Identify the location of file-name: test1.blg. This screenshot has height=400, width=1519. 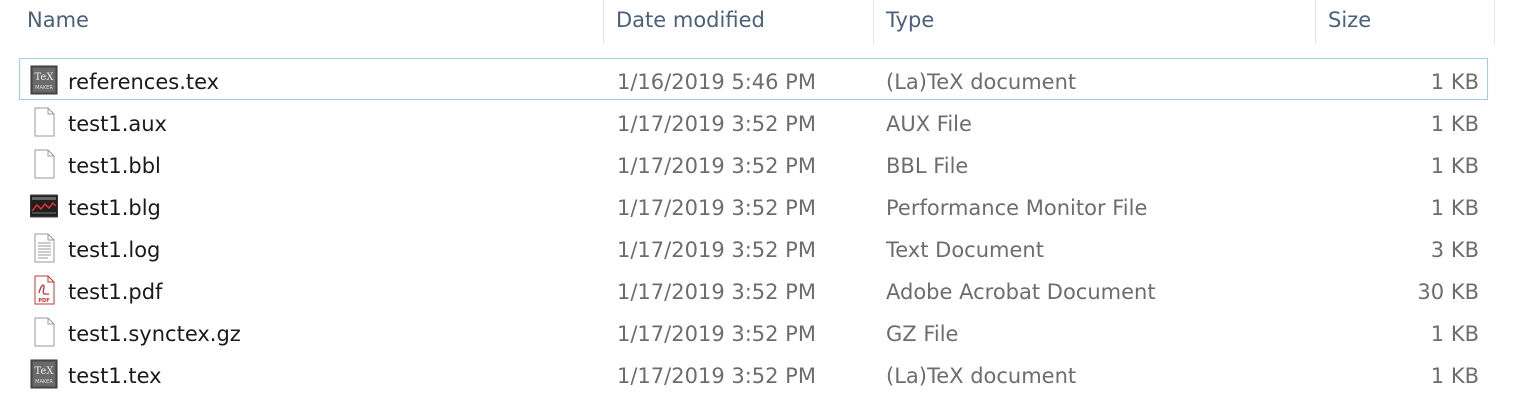
(114, 208).